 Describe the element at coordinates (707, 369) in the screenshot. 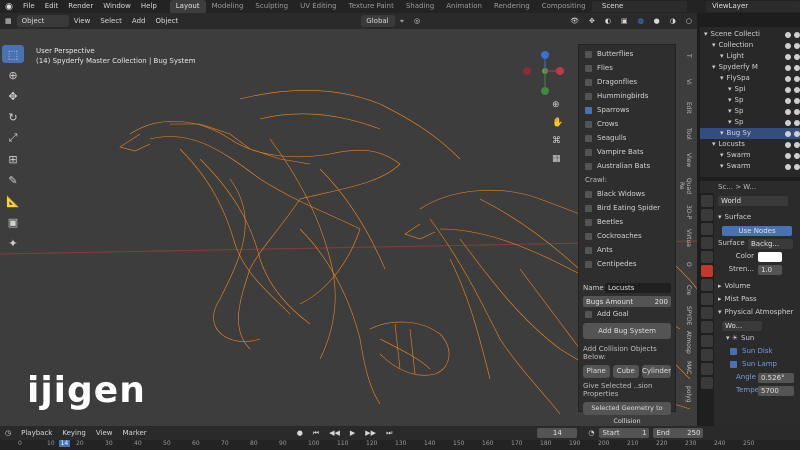

I see `data-tab-icon` at that location.